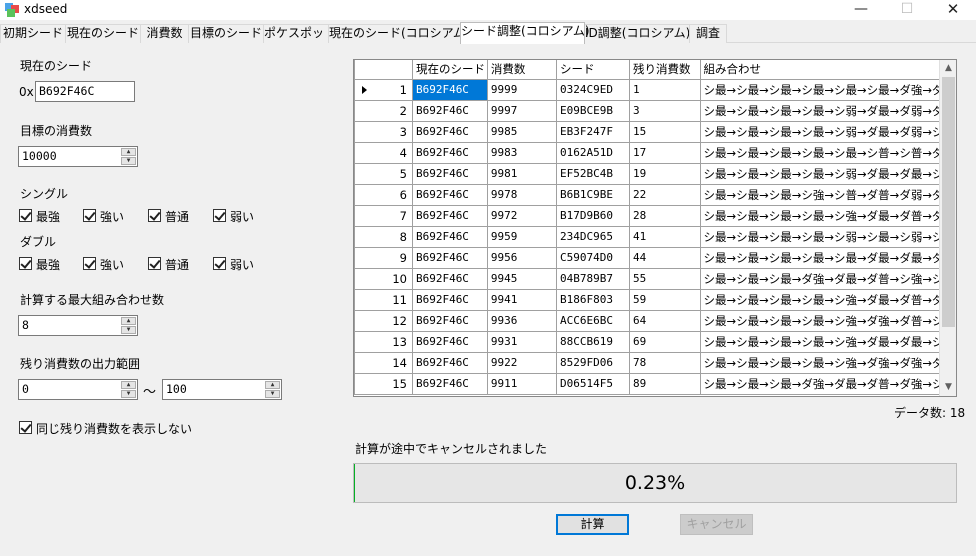 The width and height of the screenshot is (976, 556). Describe the element at coordinates (827, 194) in the screenshot. I see `cell-combination: シ最→シ最→シ最→シ強→シ普→ダ普→ダ弱→ダ最` at that location.